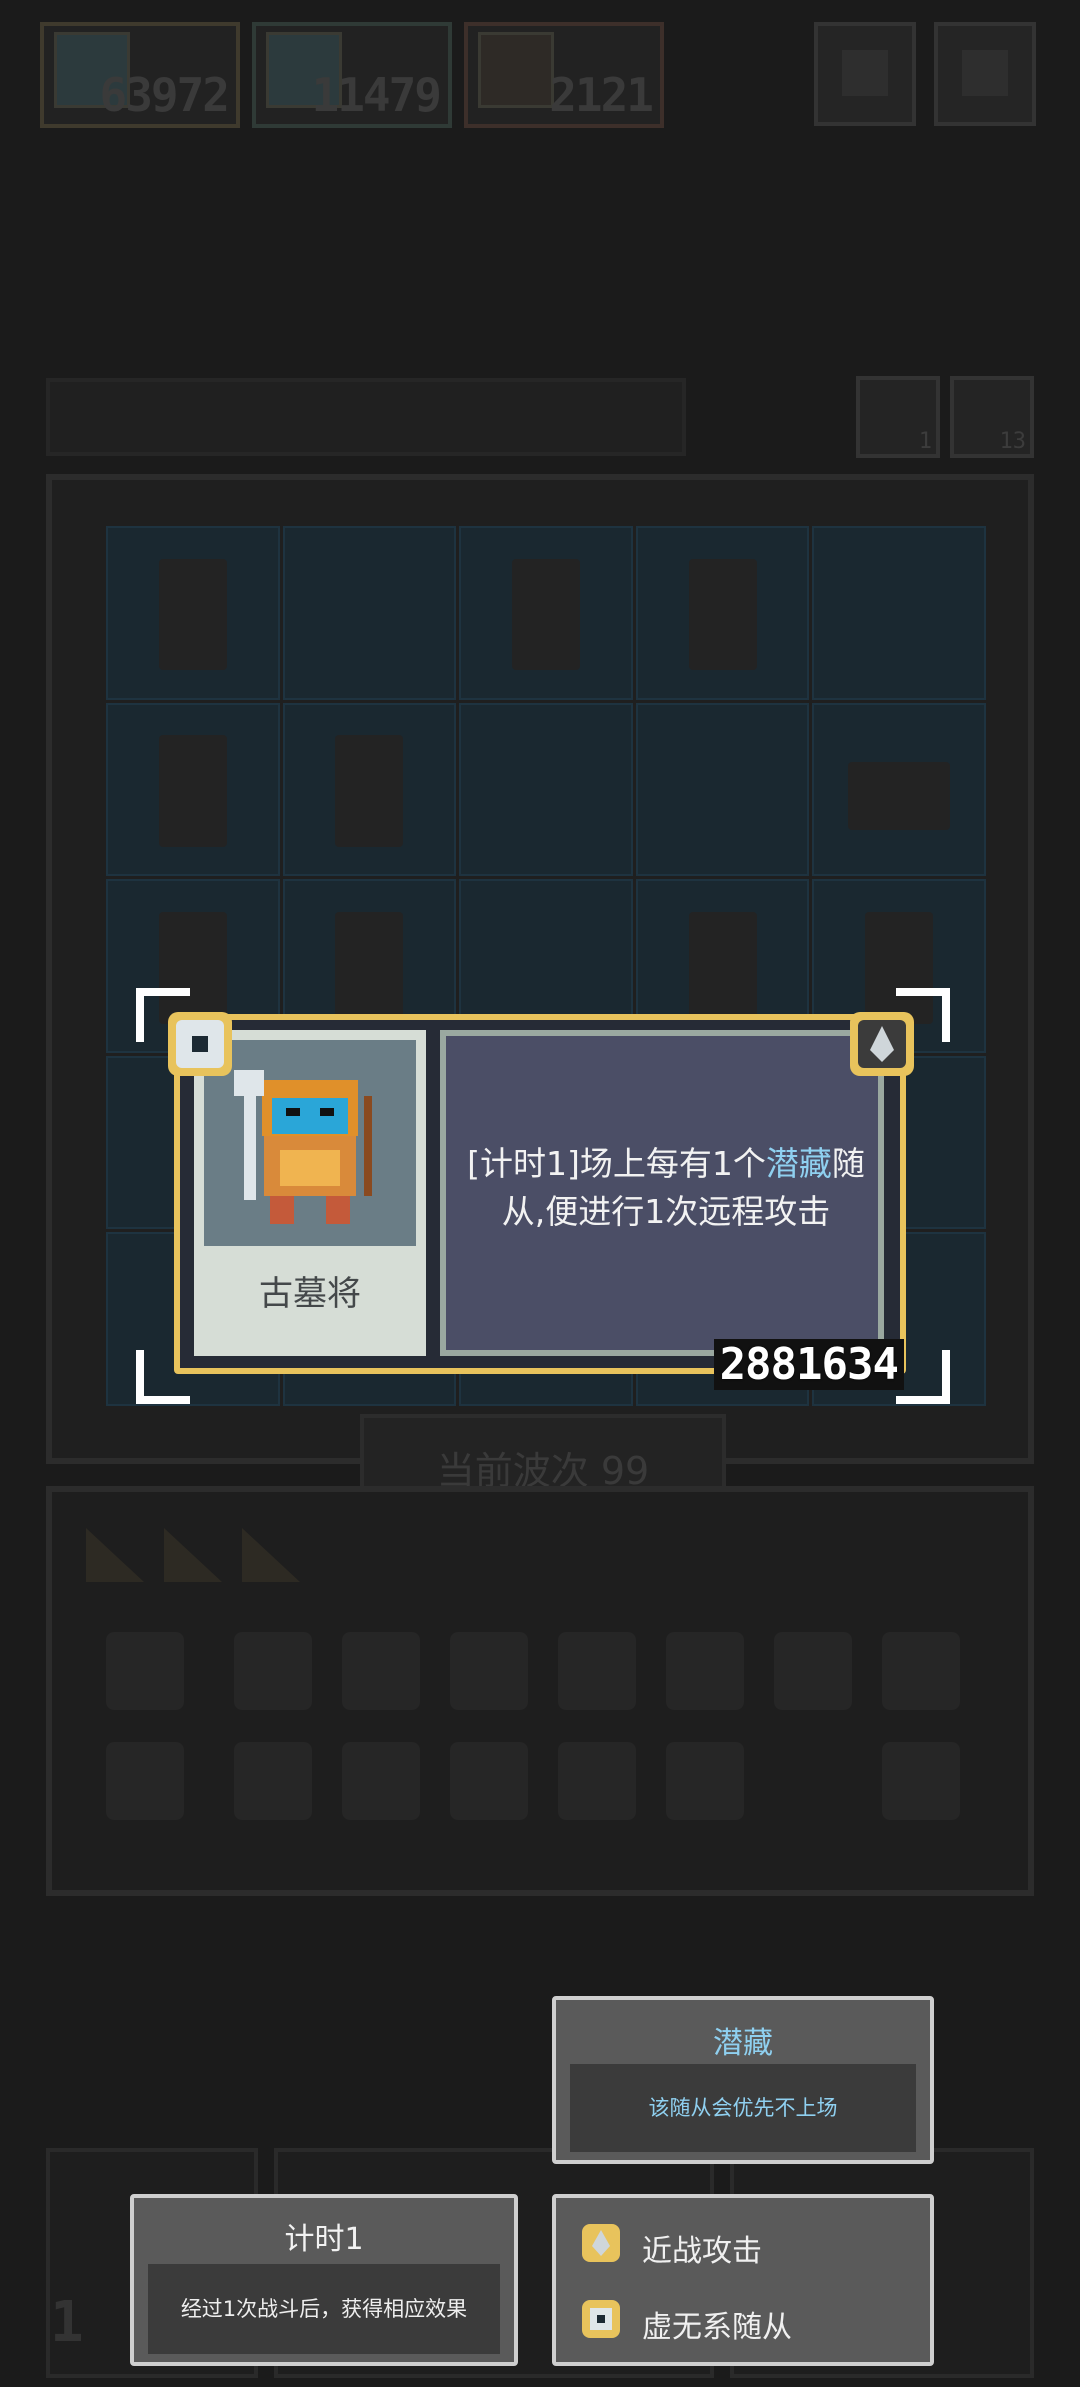  What do you see at coordinates (743, 2043) in the screenshot?
I see `tooltip-title: 潜藏` at bounding box center [743, 2043].